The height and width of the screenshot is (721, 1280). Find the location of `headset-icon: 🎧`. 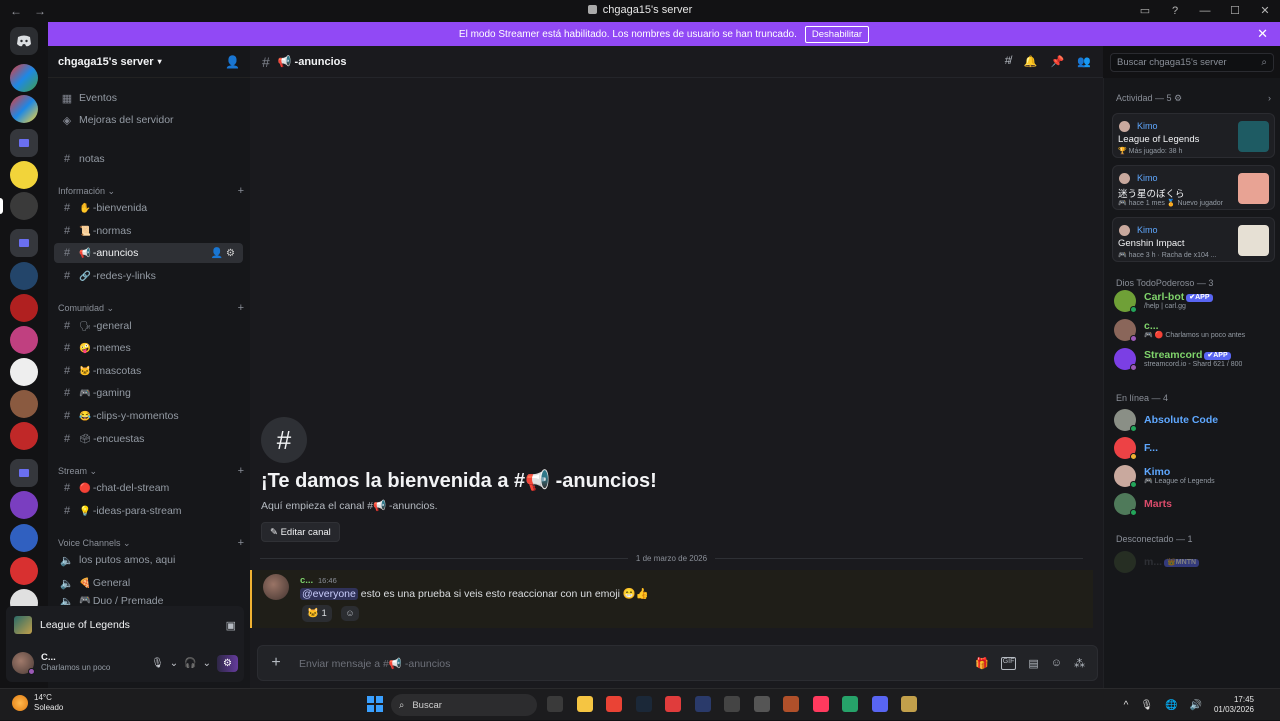

headset-icon: 🎧 is located at coordinates (190, 663).